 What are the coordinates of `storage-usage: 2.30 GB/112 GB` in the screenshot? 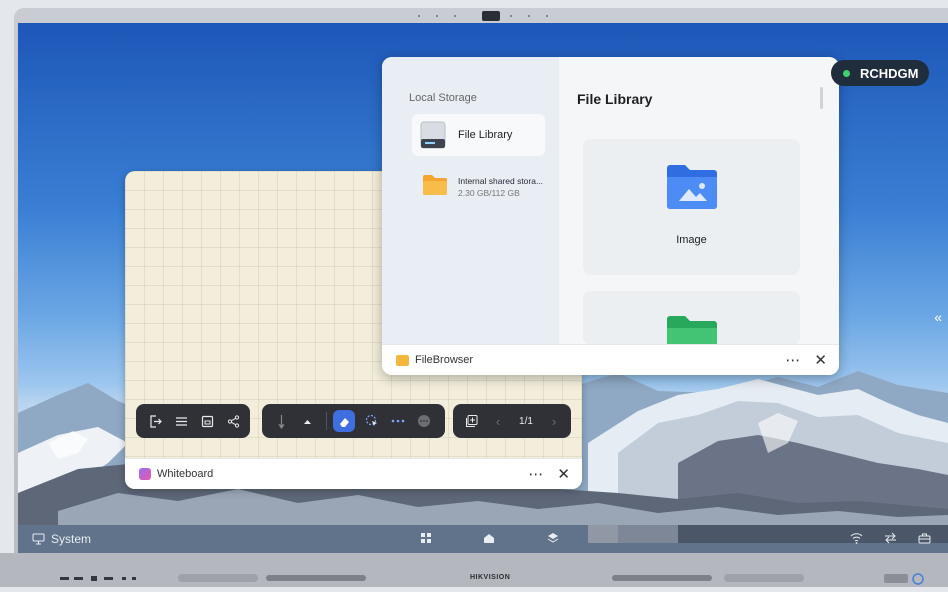 It's located at (489, 193).